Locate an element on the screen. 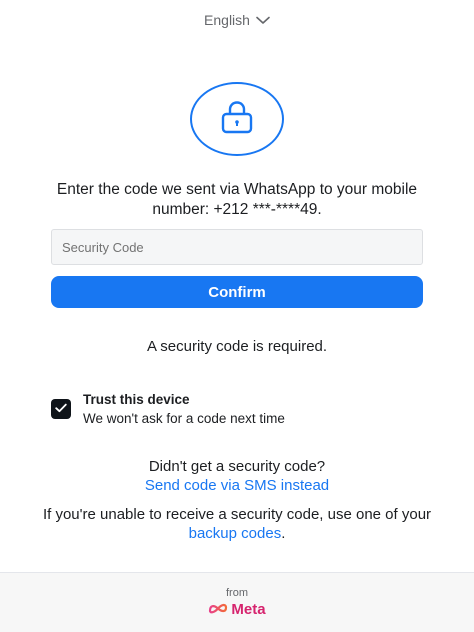 This screenshot has height=632, width=474. meta-logo: Meta is located at coordinates (237, 609).